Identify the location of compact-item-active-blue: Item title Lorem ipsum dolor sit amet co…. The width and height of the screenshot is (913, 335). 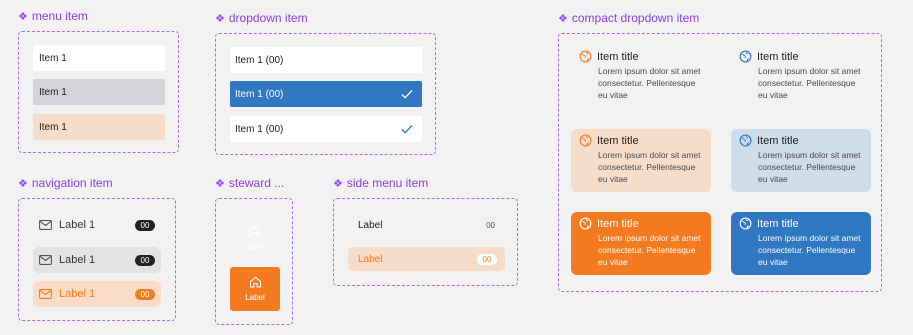
(801, 243).